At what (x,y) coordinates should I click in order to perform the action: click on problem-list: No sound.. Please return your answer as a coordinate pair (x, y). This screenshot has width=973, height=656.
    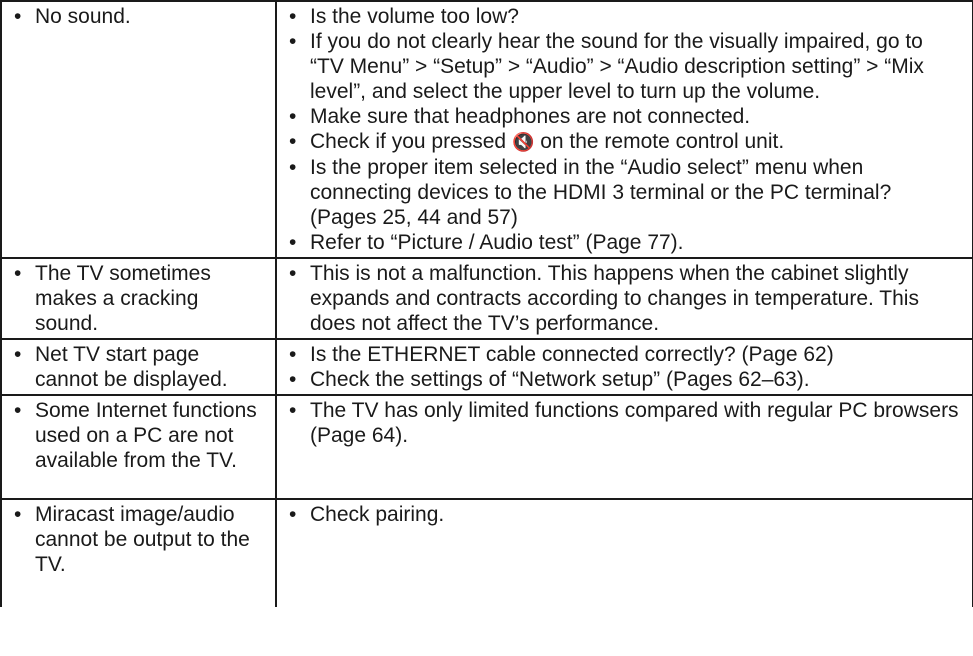
    Looking at the image, I should click on (138, 16).